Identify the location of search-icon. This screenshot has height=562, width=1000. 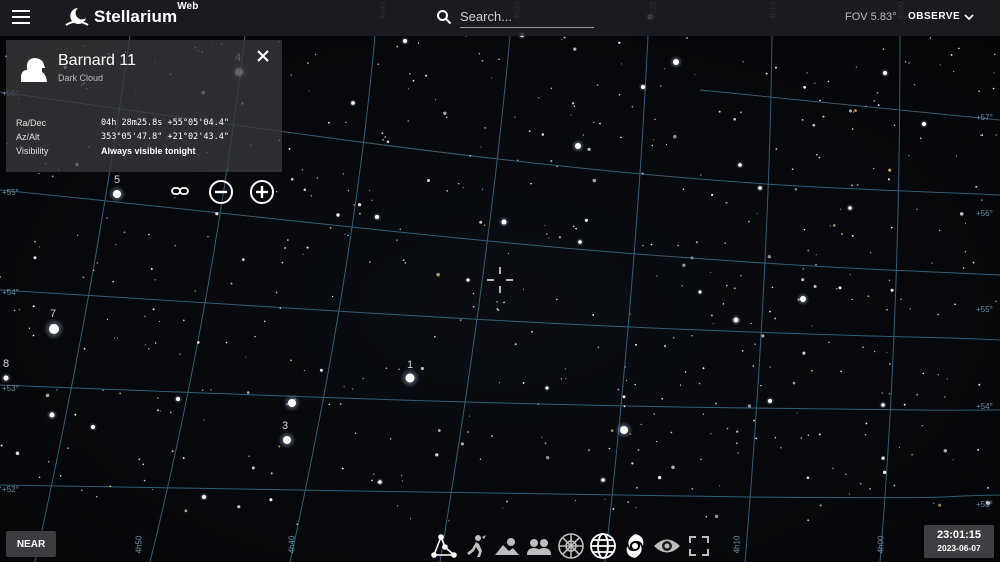
(444, 17).